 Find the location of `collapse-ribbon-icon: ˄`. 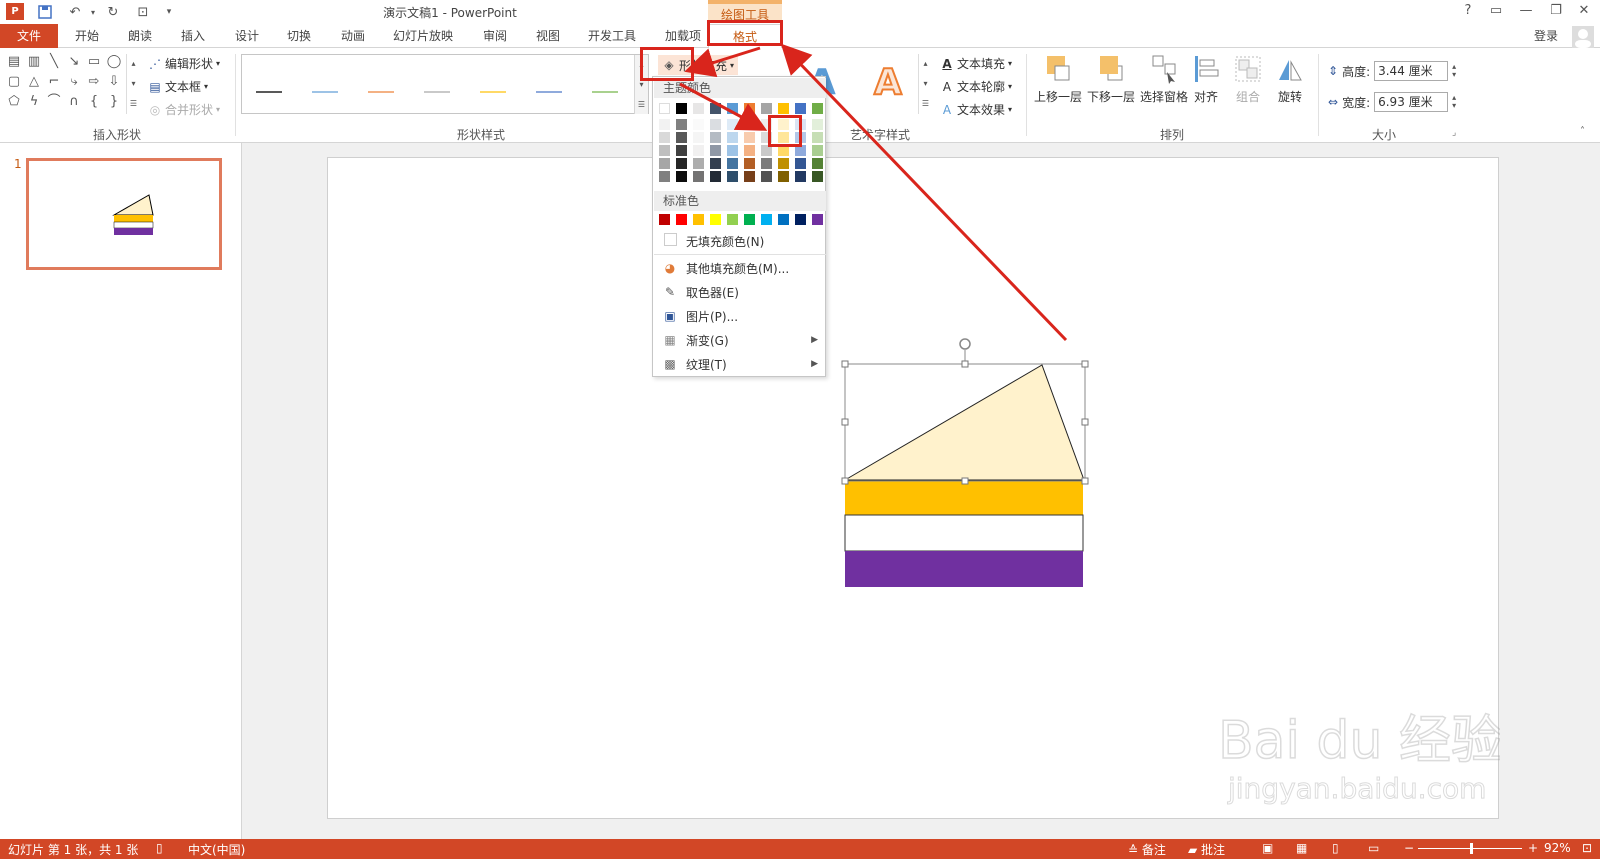

collapse-ribbon-icon: ˄ is located at coordinates (1582, 131).